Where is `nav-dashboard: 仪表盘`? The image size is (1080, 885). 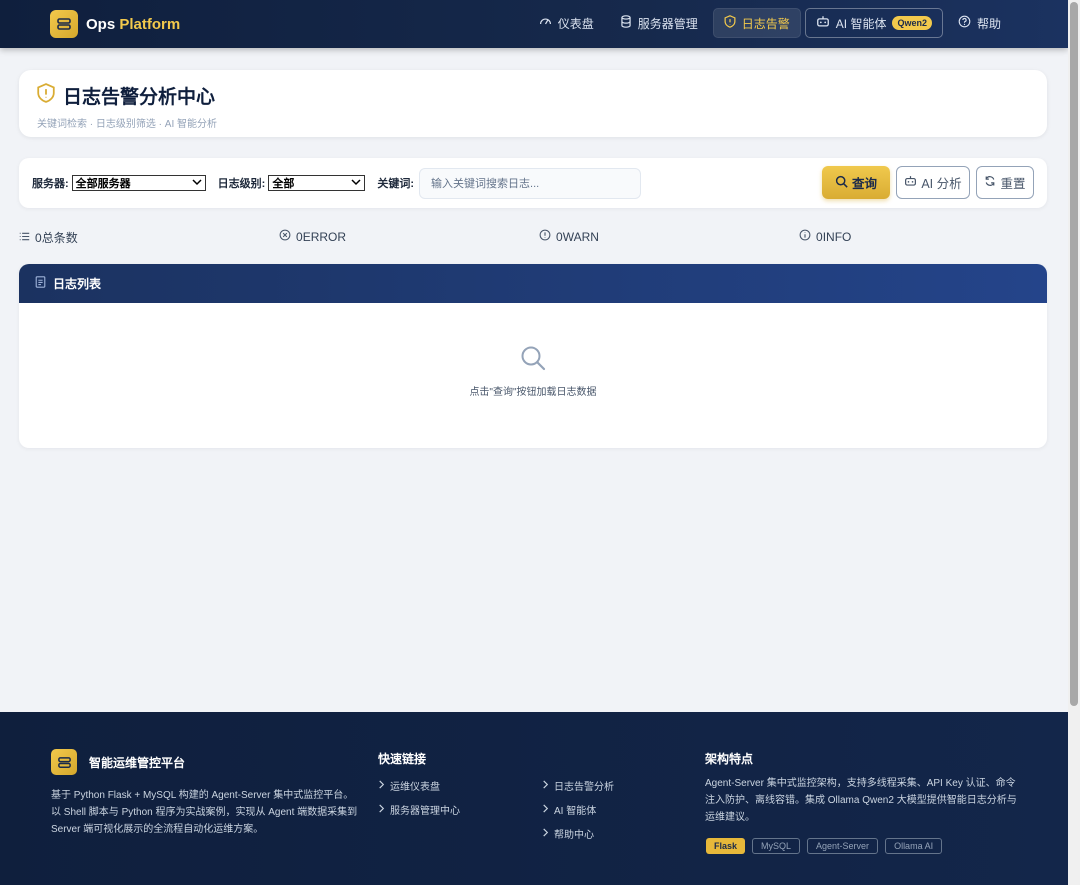 nav-dashboard: 仪表盘 is located at coordinates (566, 23).